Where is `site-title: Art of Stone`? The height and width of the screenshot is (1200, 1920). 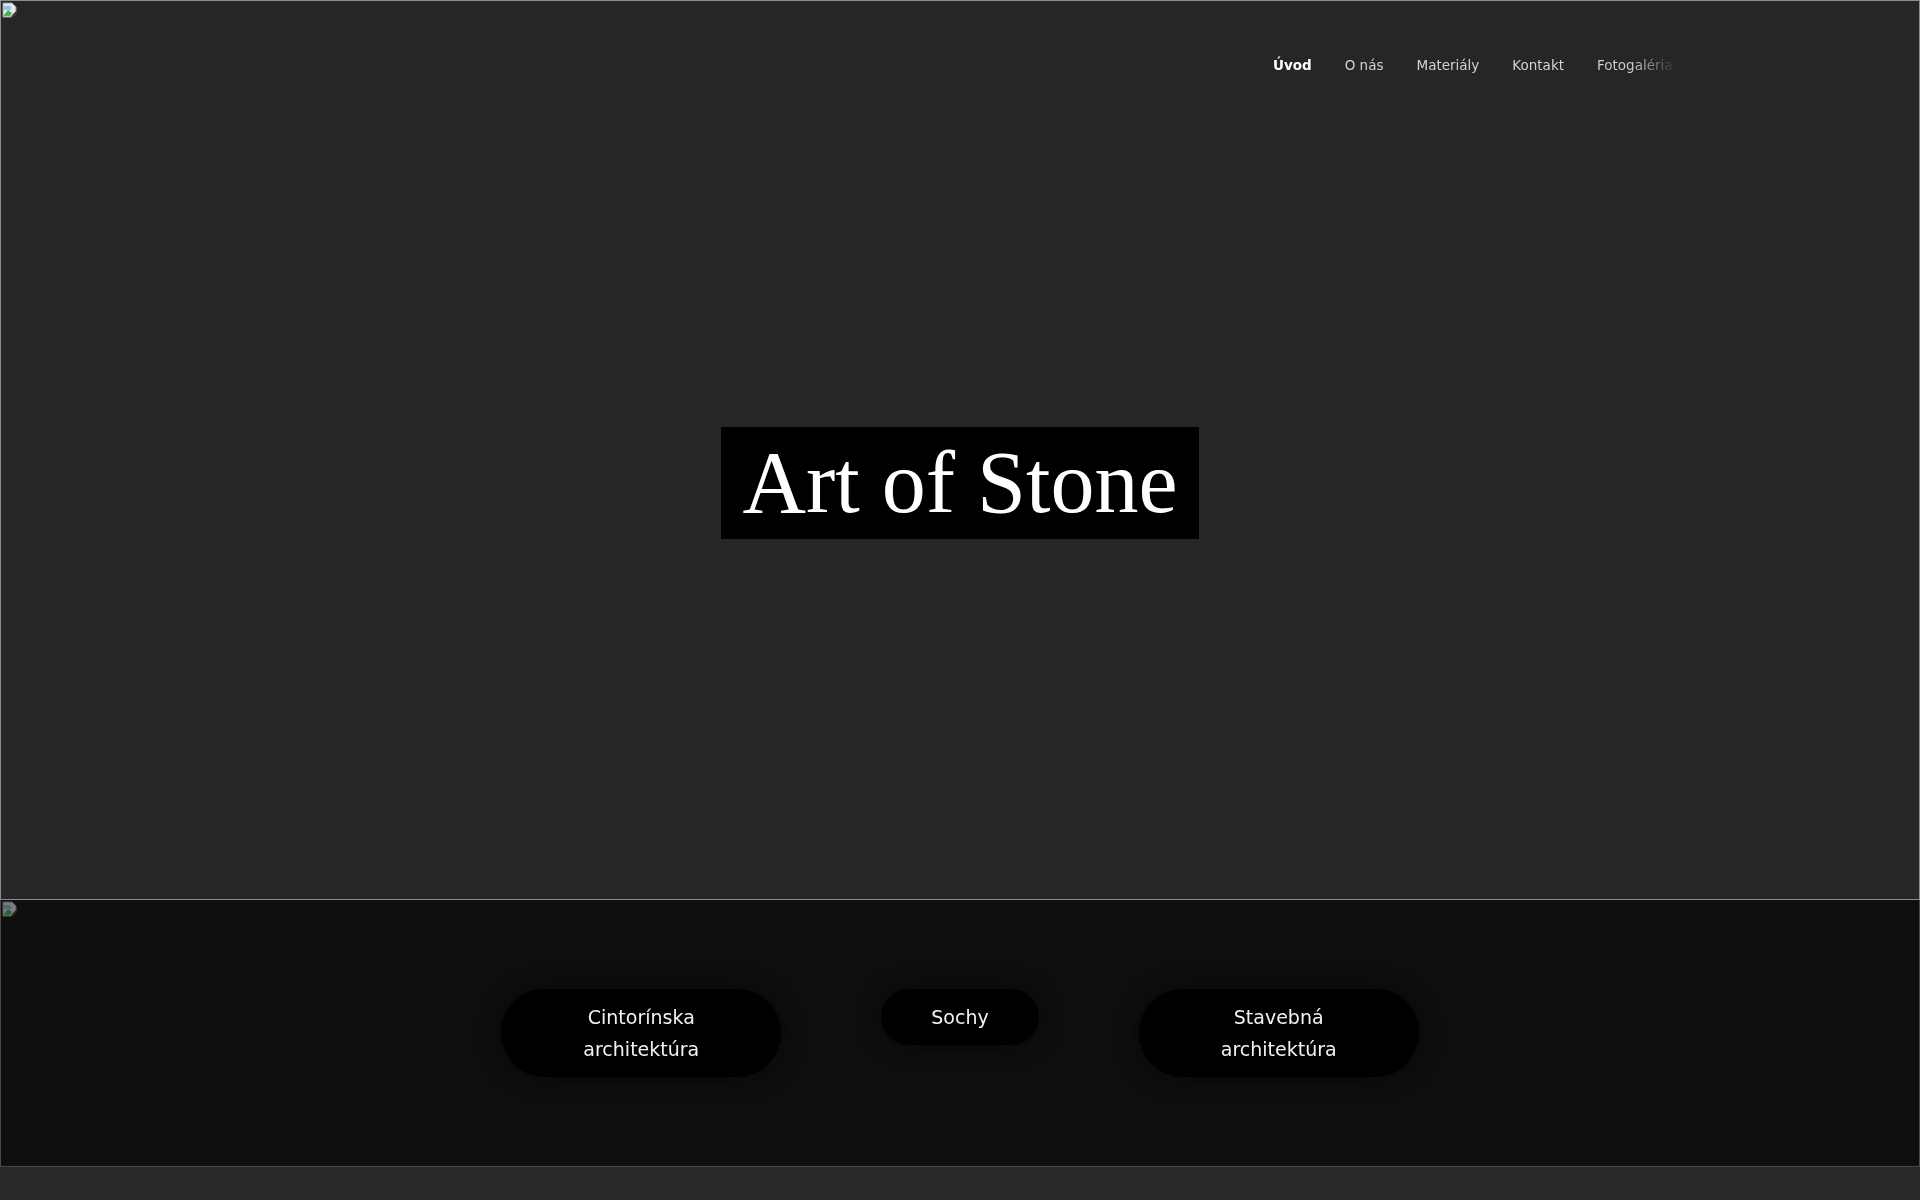 site-title: Art of Stone is located at coordinates (960, 483).